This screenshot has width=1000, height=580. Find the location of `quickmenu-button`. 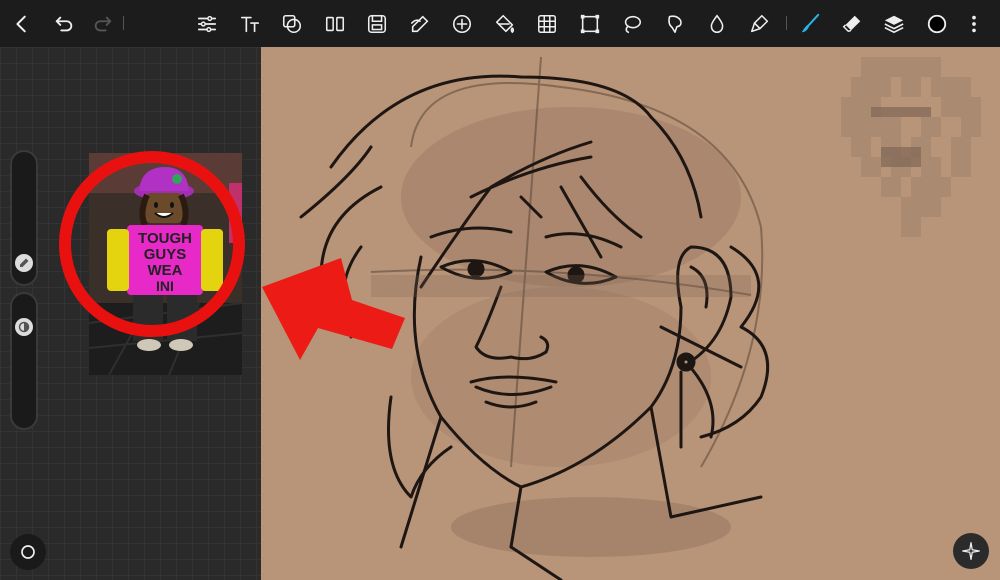

quickmenu-button is located at coordinates (971, 551).